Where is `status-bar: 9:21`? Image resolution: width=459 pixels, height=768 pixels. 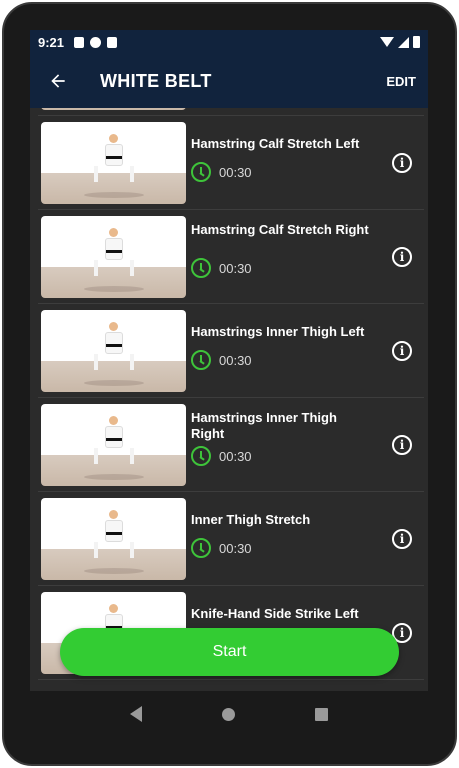
status-bar: 9:21 is located at coordinates (229, 42).